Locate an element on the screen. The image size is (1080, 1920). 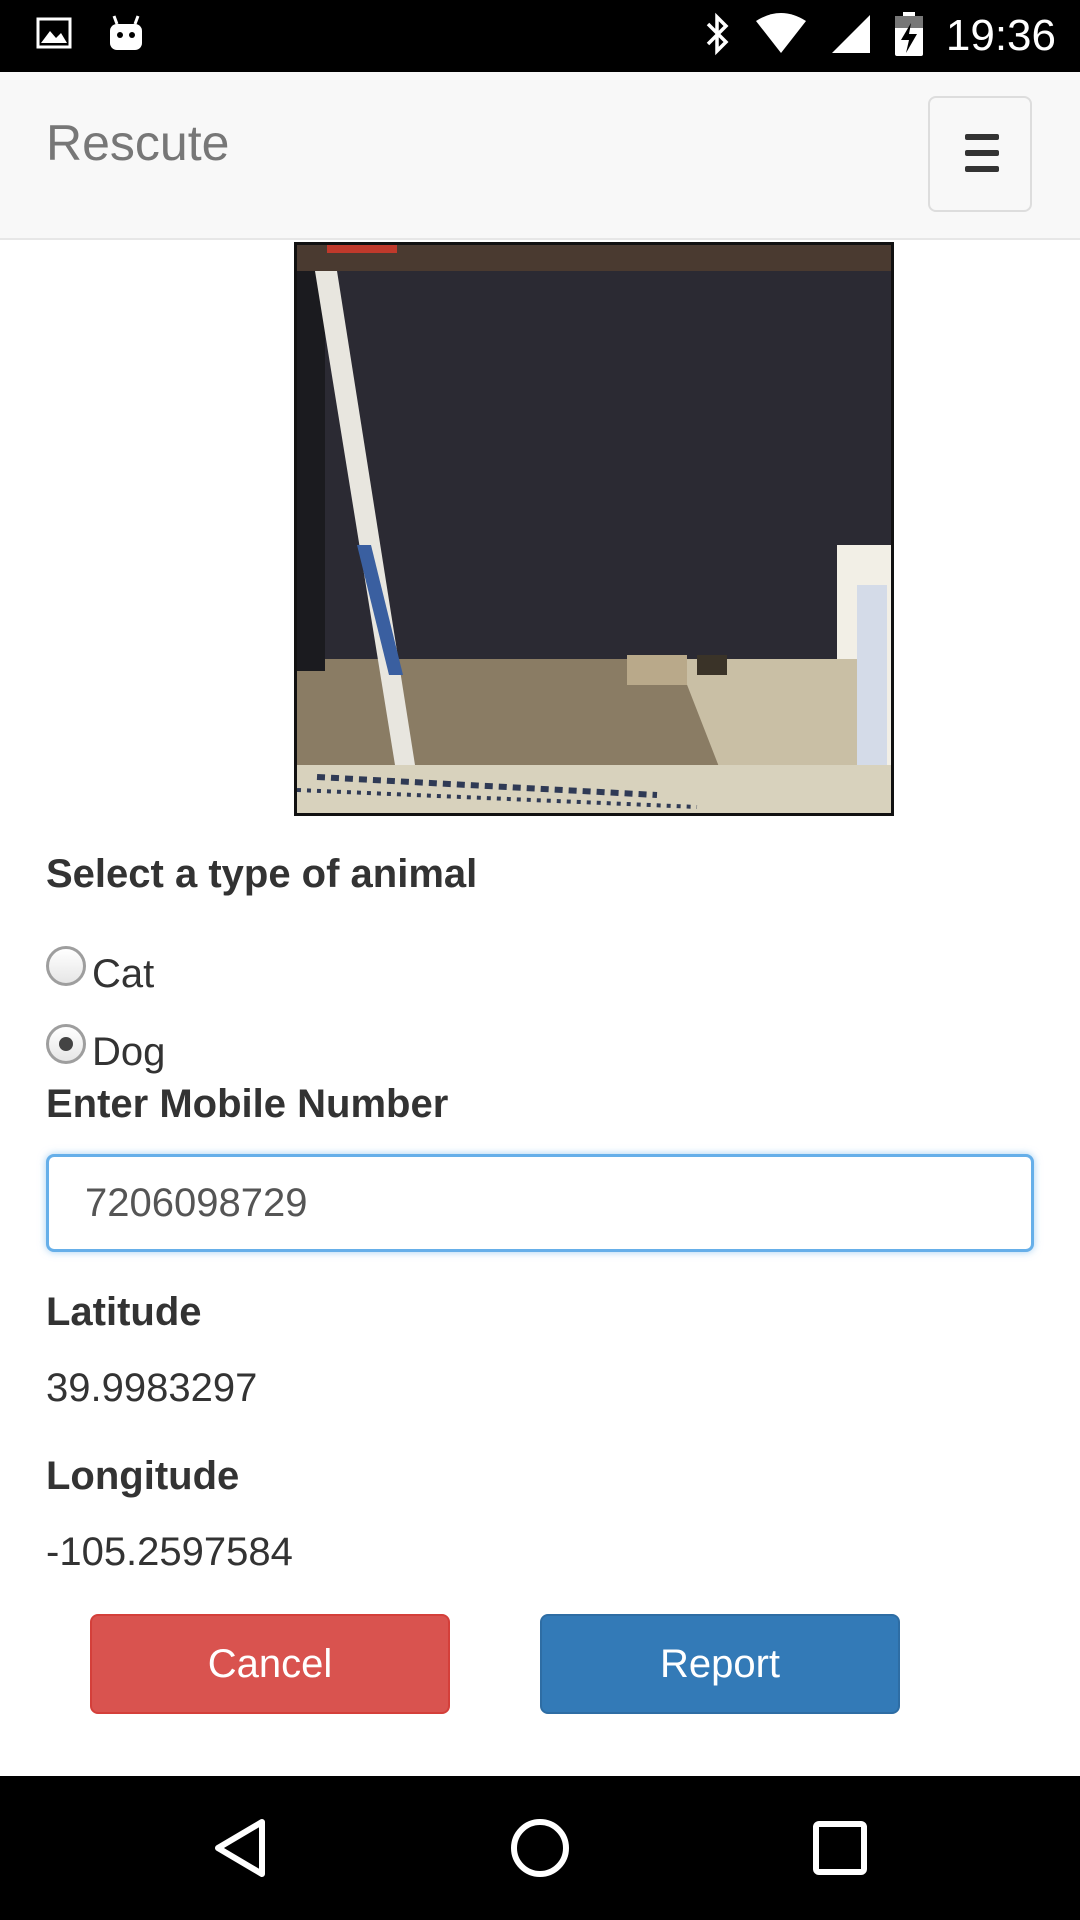
app-navbar: Rescute is located at coordinates (540, 156).